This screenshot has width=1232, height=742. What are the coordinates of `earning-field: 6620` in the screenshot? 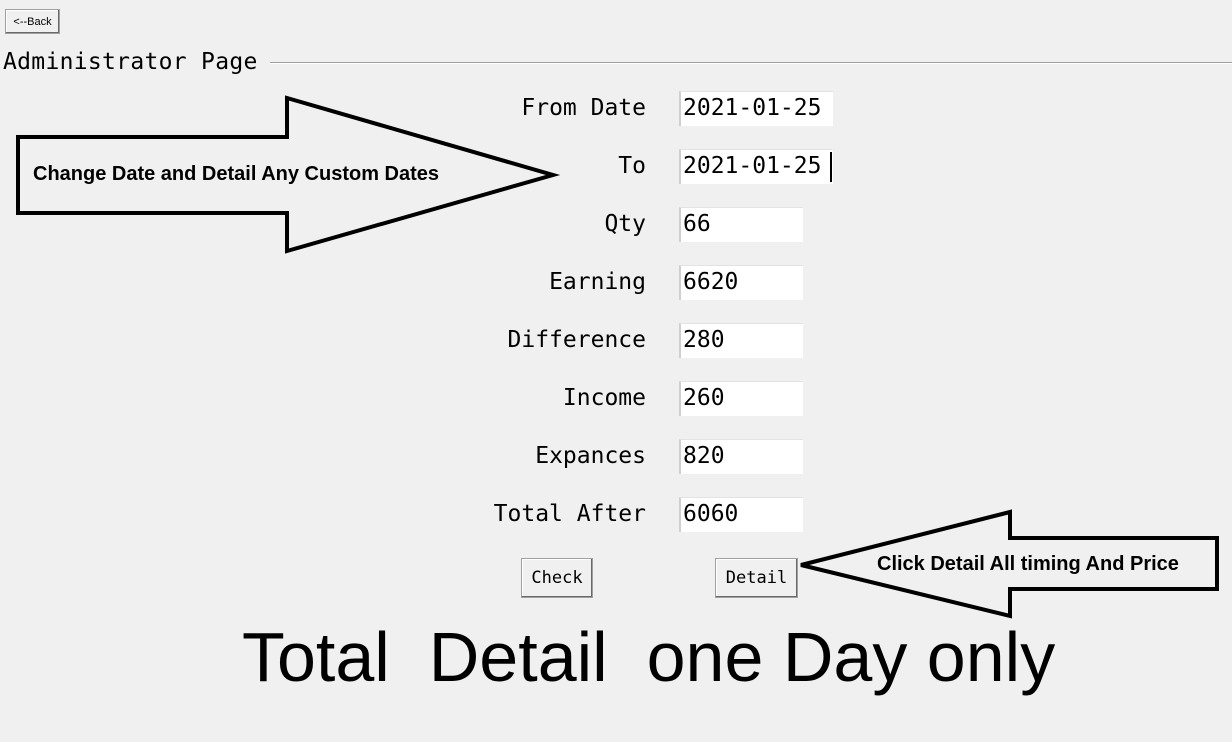 It's located at (741, 282).